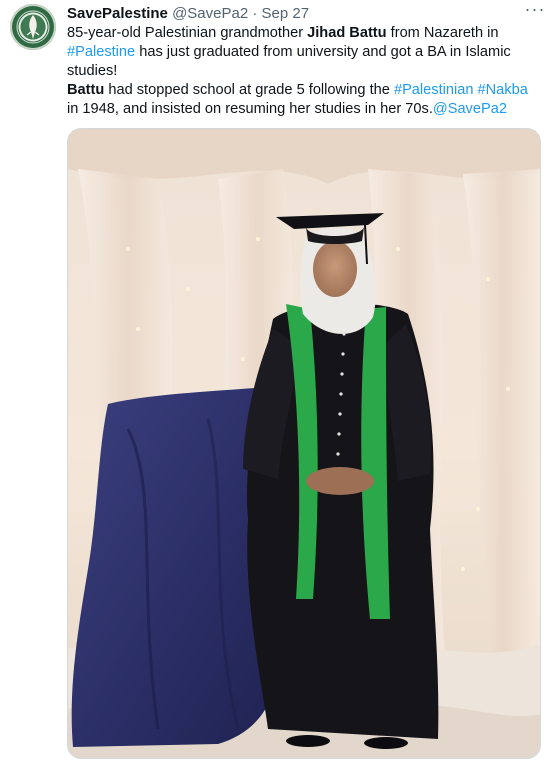 This screenshot has width=556, height=771. I want to click on tweet-date: Sep 27, so click(286, 13).